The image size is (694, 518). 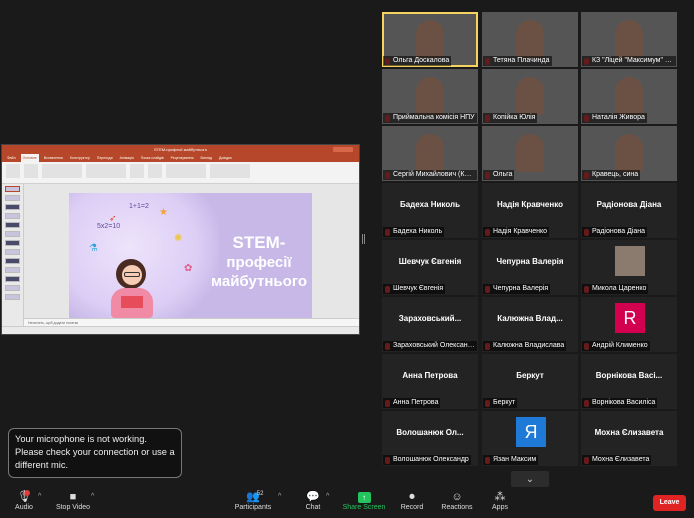 I want to click on participant-tile: Ольга Доскалова, so click(x=430, y=39).